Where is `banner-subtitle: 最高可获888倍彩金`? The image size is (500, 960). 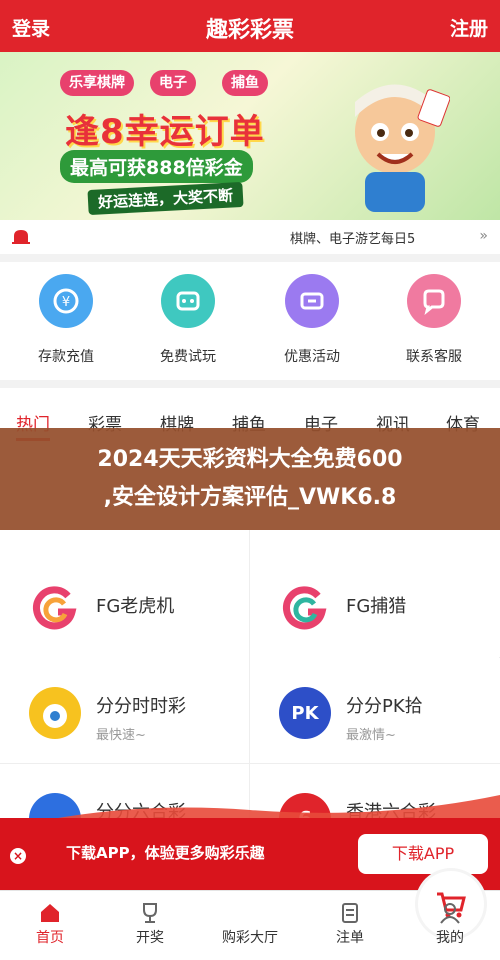
banner-subtitle: 最高可获888倍彩金 is located at coordinates (156, 166).